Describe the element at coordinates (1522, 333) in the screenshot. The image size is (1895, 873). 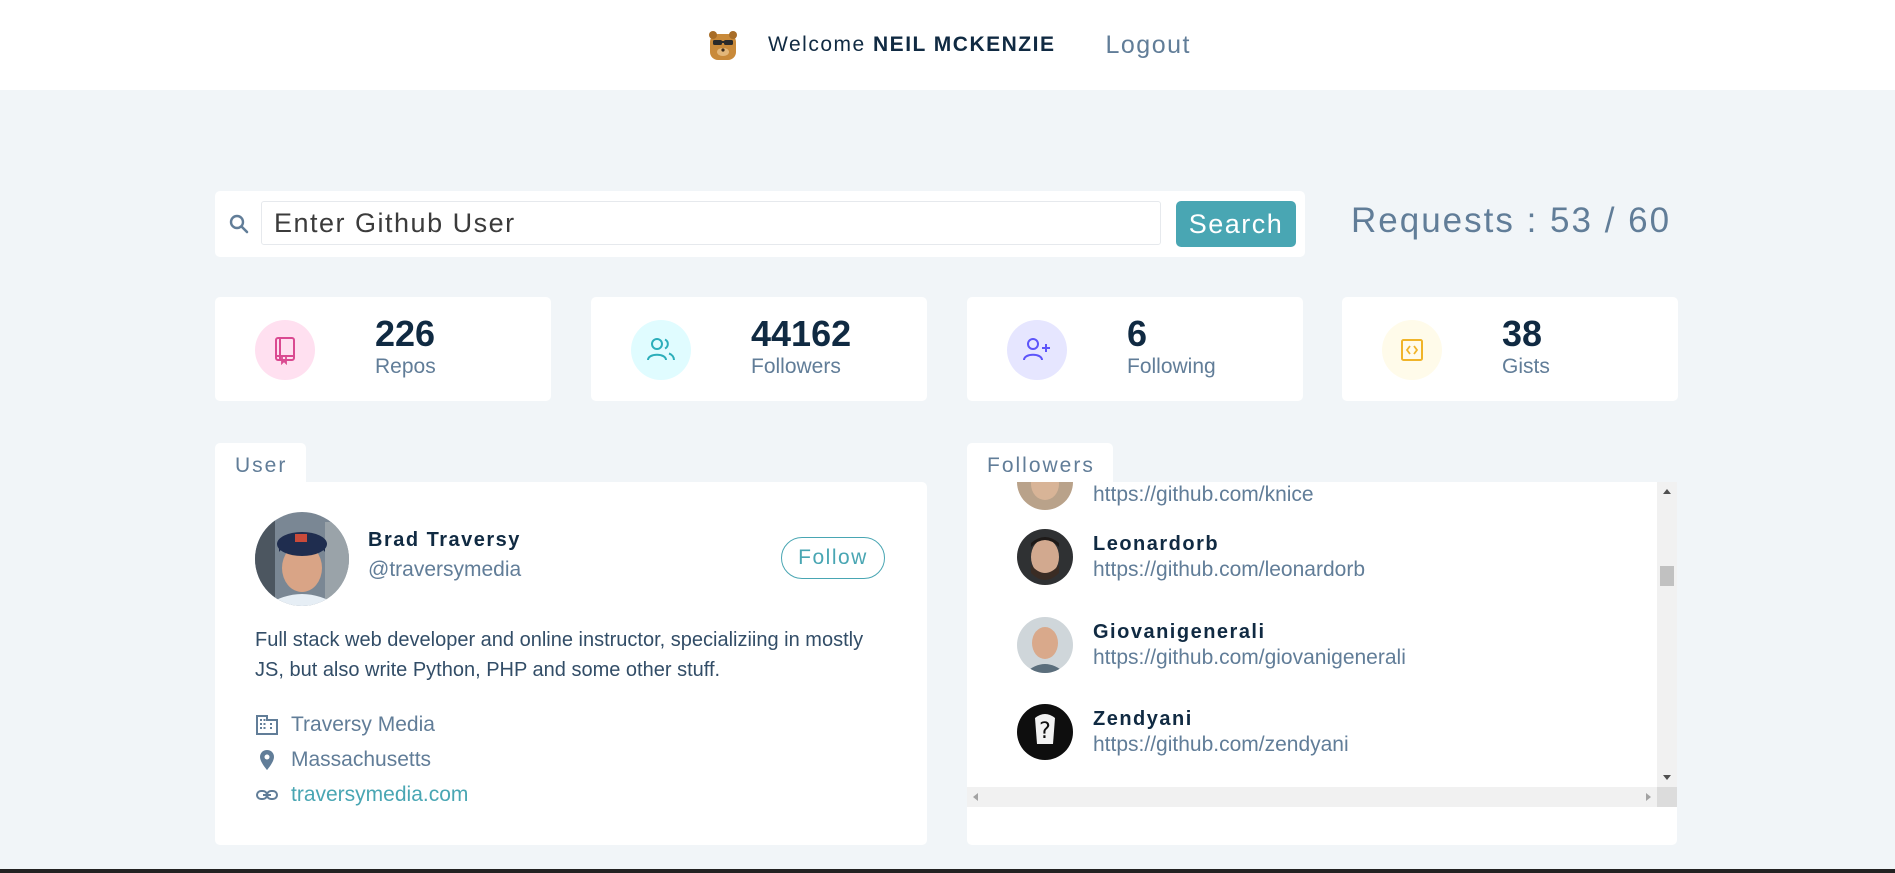
I see `stat-value: 38` at that location.